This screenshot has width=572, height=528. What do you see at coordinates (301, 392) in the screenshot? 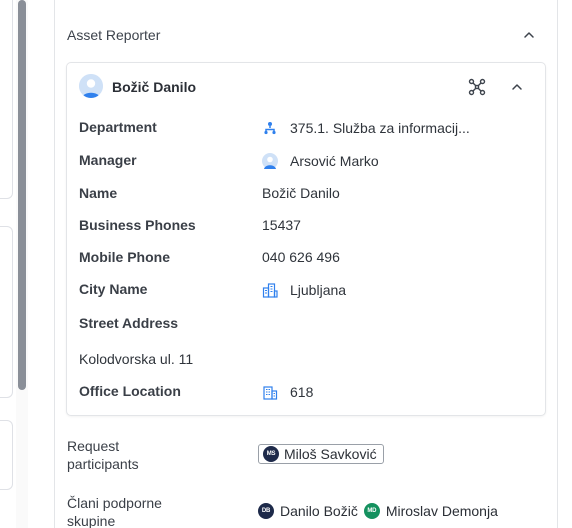
I see `office-location-link: 618` at bounding box center [301, 392].